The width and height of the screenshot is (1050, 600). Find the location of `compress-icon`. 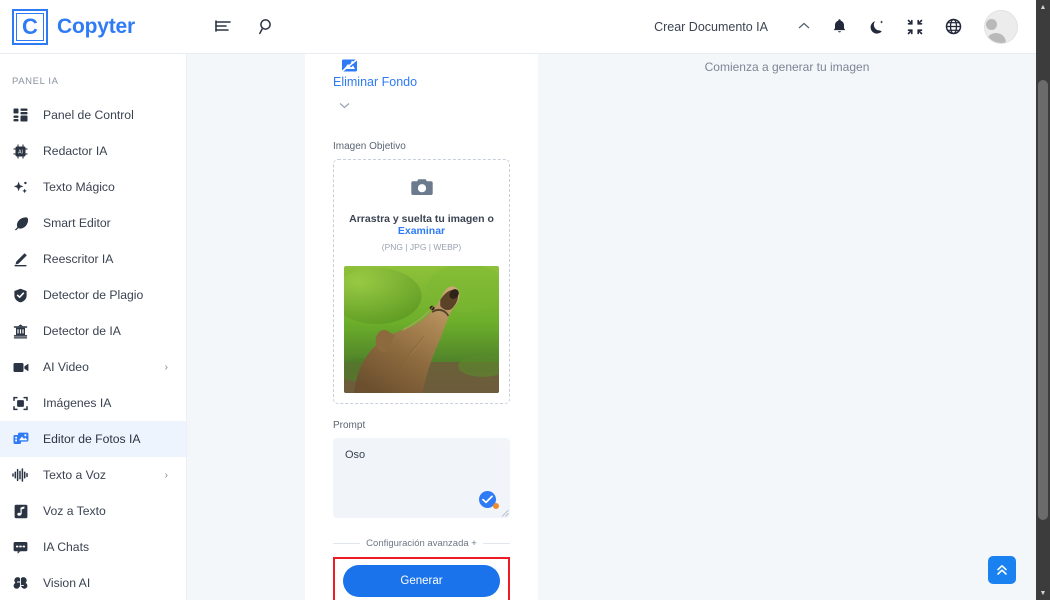

compress-icon is located at coordinates (915, 27).